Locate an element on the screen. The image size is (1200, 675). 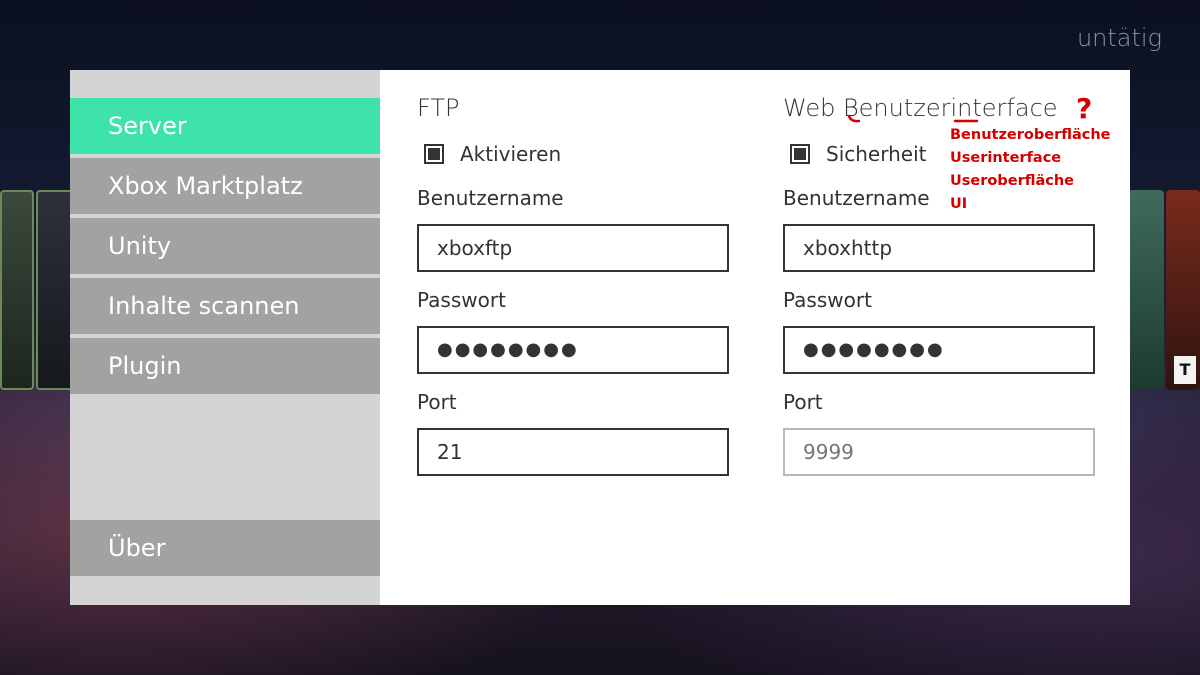
annotation-suggestion: Userinterface is located at coordinates (1006, 158).